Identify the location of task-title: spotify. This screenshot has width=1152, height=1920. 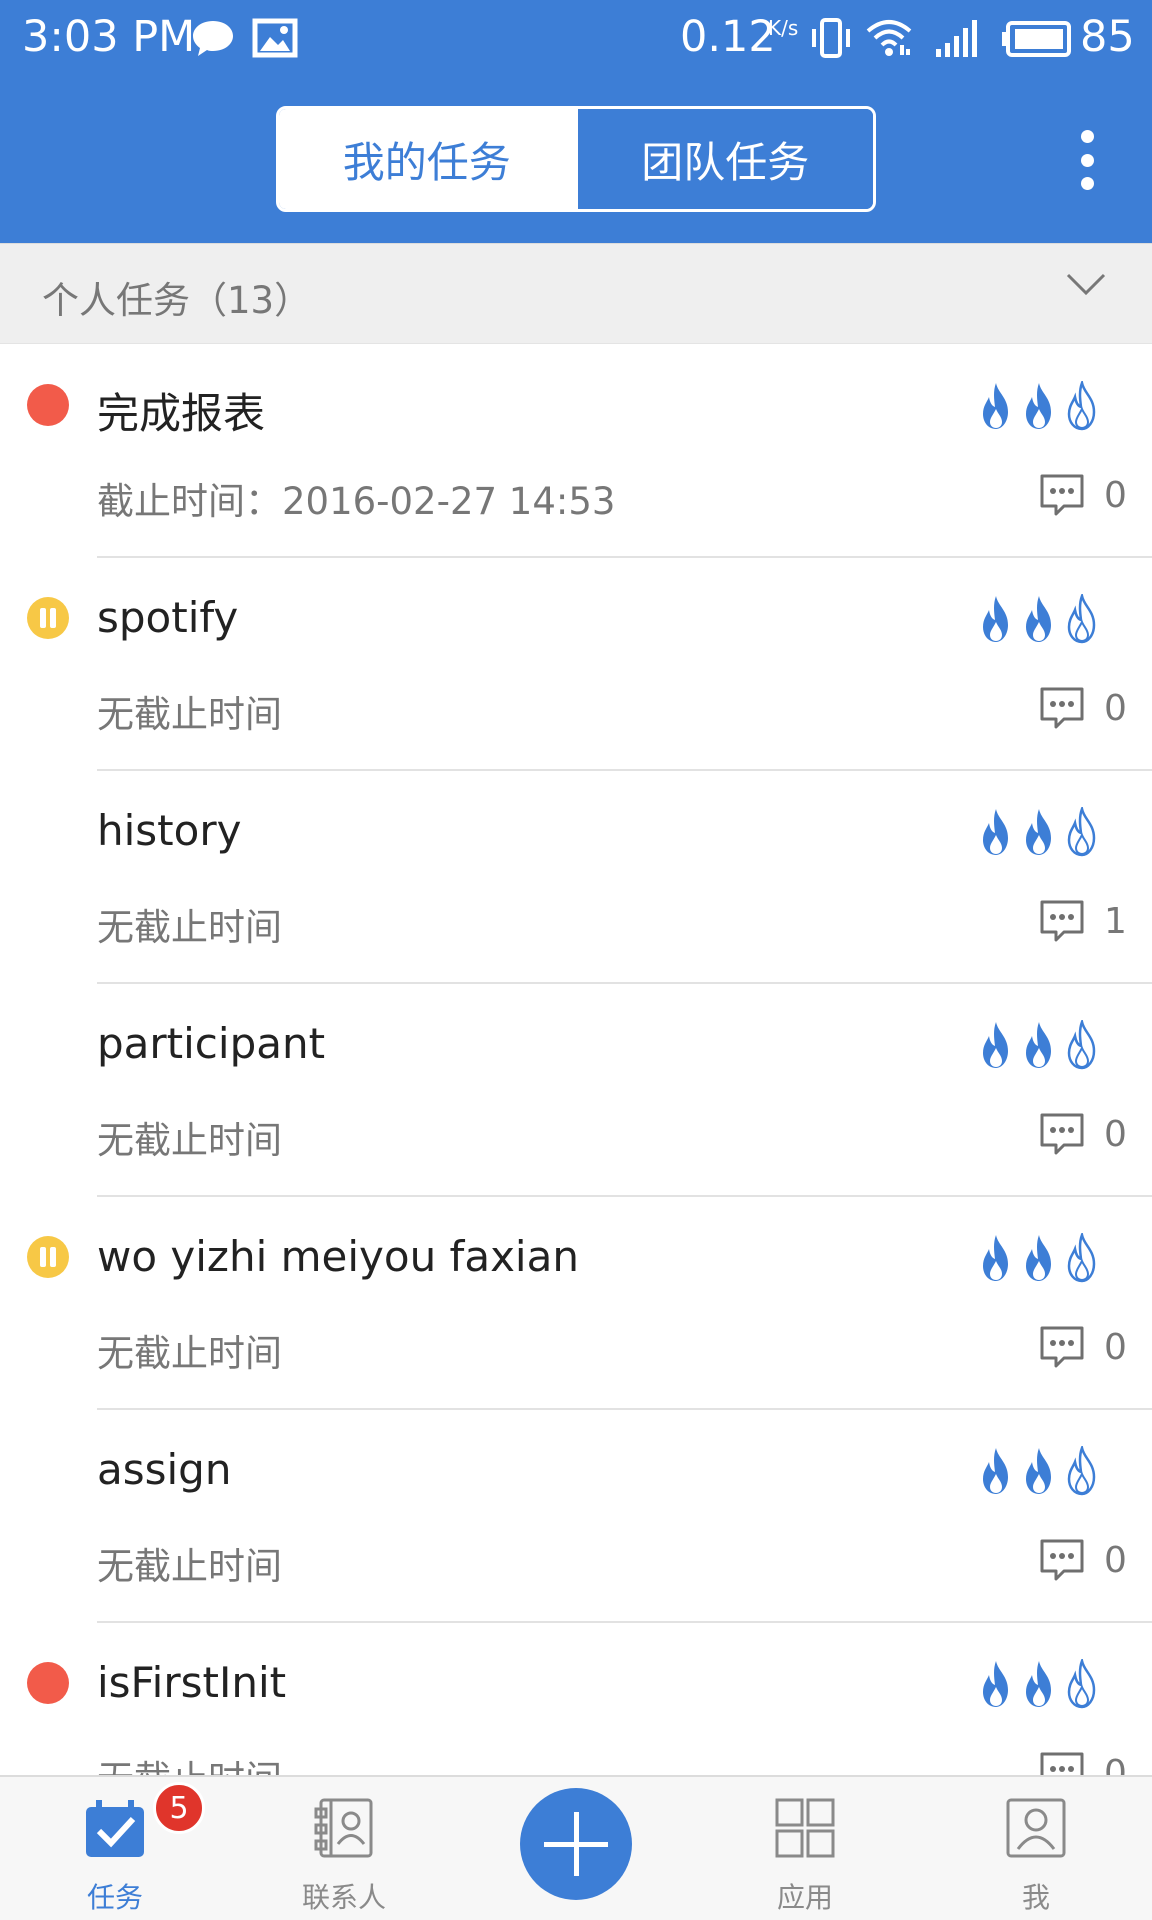
(168, 617).